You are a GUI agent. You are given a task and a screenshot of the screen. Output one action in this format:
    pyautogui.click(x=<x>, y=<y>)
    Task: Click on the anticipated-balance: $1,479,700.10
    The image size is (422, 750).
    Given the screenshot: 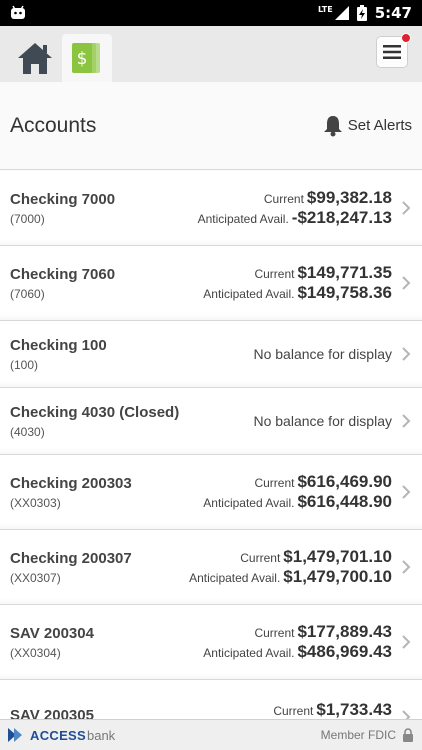 What is the action you would take?
    pyautogui.click(x=337, y=576)
    